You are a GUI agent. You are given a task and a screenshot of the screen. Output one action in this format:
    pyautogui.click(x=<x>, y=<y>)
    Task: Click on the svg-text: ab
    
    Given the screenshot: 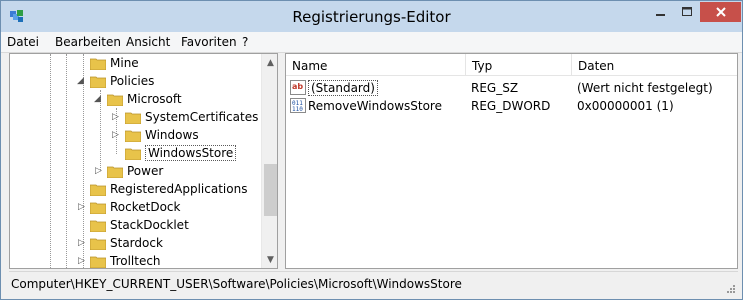 What is the action you would take?
    pyautogui.click(x=297, y=86)
    